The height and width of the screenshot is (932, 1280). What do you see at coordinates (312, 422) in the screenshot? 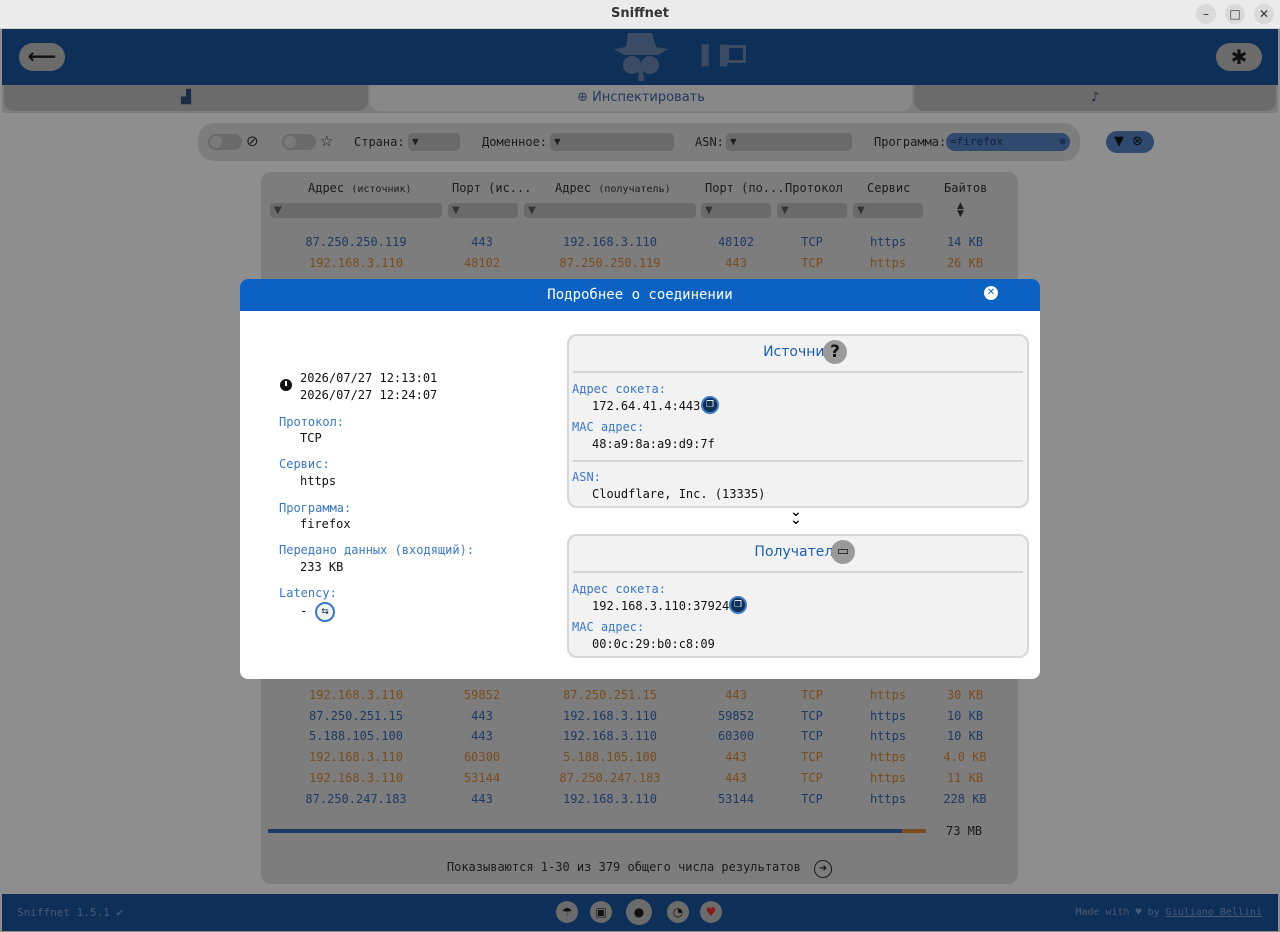
I see `protocol-label: Протокол:` at bounding box center [312, 422].